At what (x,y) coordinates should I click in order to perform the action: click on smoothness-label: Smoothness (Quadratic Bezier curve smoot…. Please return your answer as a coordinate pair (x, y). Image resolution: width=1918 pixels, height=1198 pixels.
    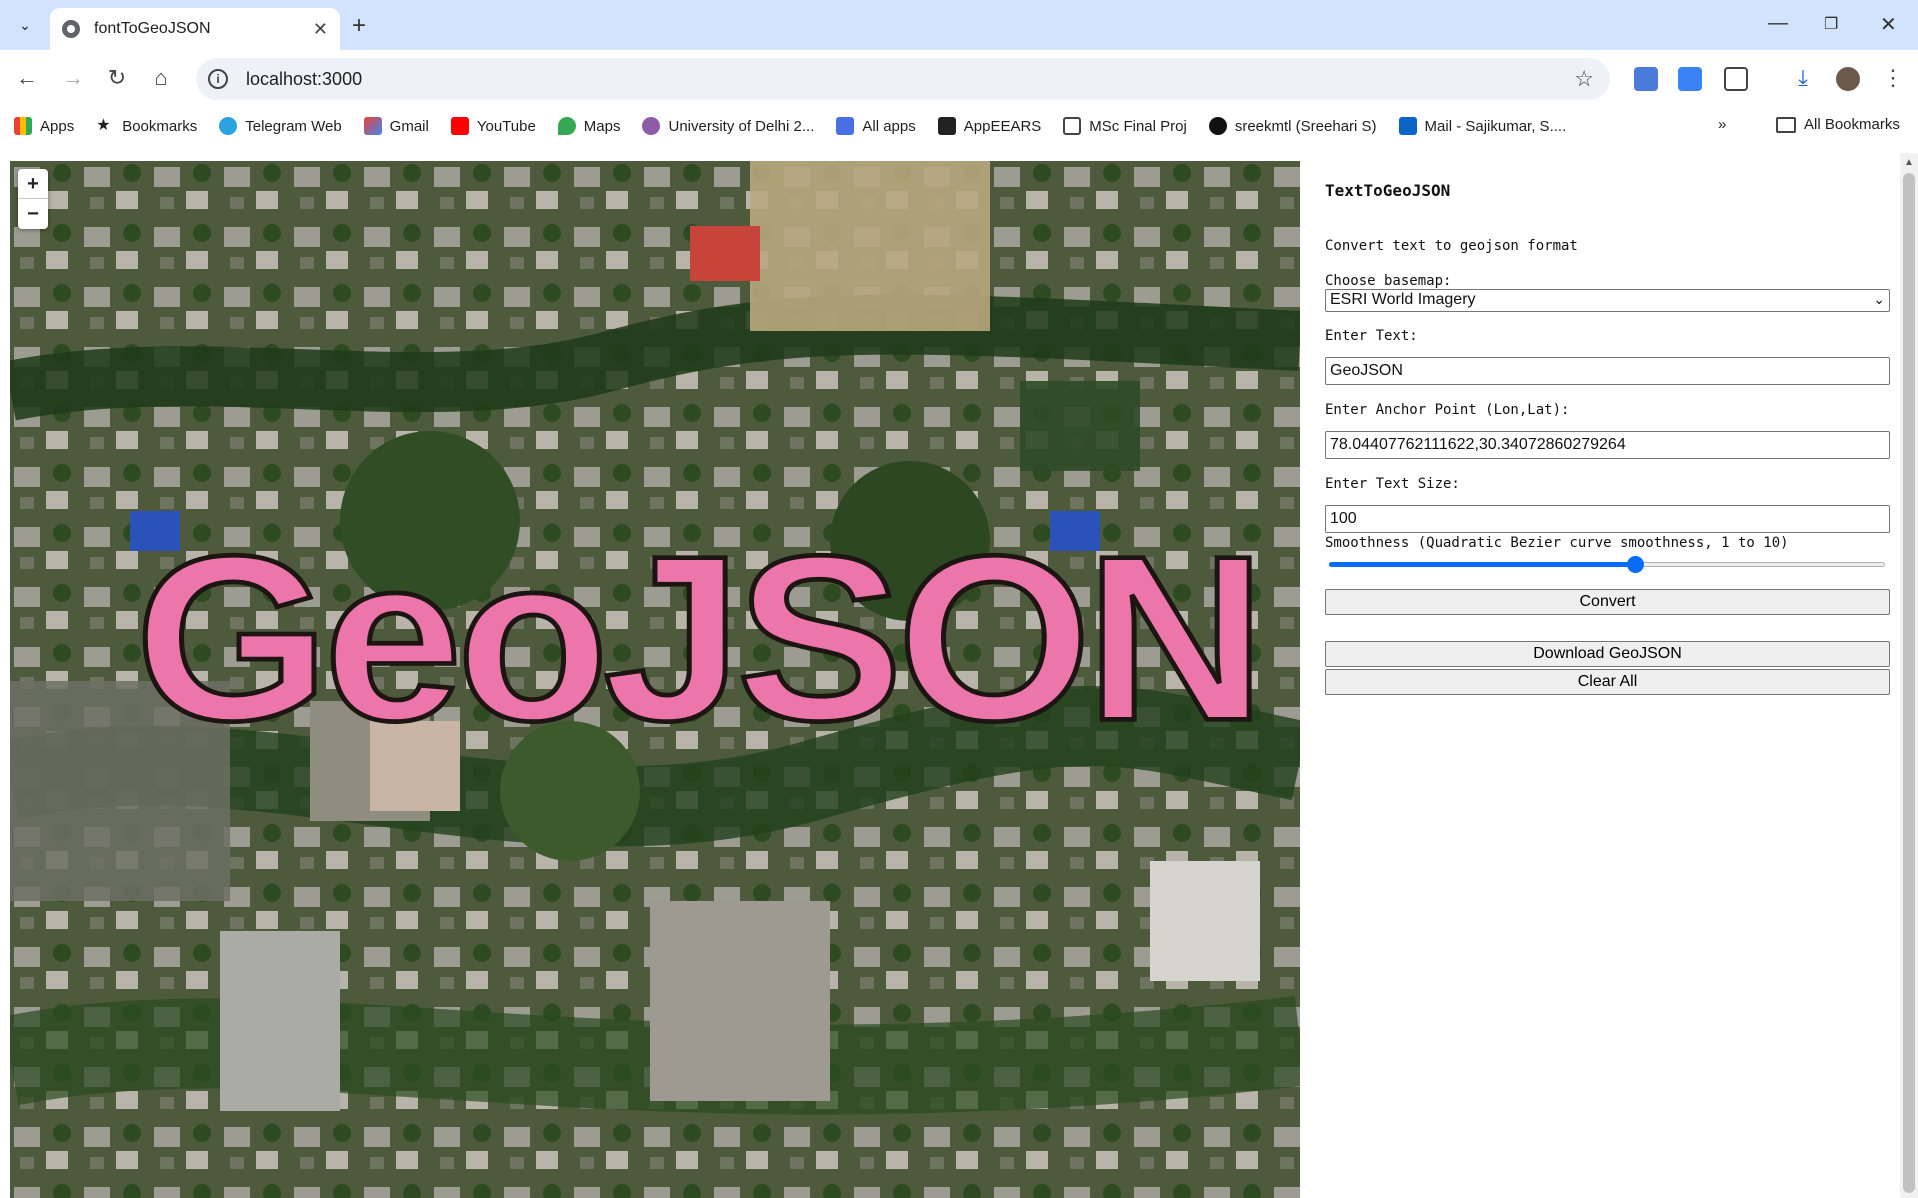
    Looking at the image, I should click on (1557, 543).